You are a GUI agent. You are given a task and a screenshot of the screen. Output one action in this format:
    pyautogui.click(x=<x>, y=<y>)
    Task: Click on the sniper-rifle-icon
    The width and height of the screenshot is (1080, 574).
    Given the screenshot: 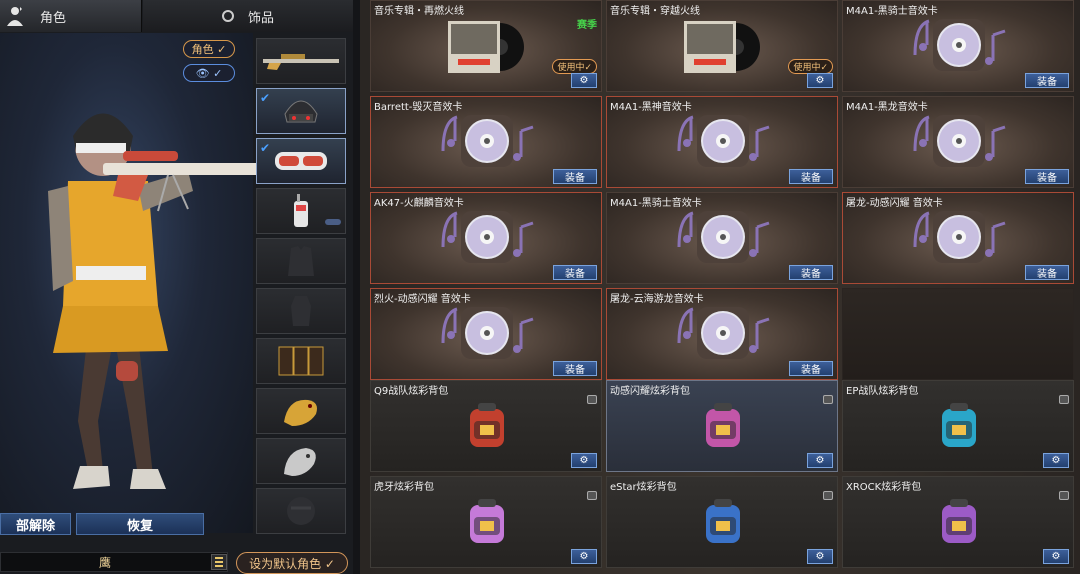 What is the action you would take?
    pyautogui.click(x=301, y=62)
    